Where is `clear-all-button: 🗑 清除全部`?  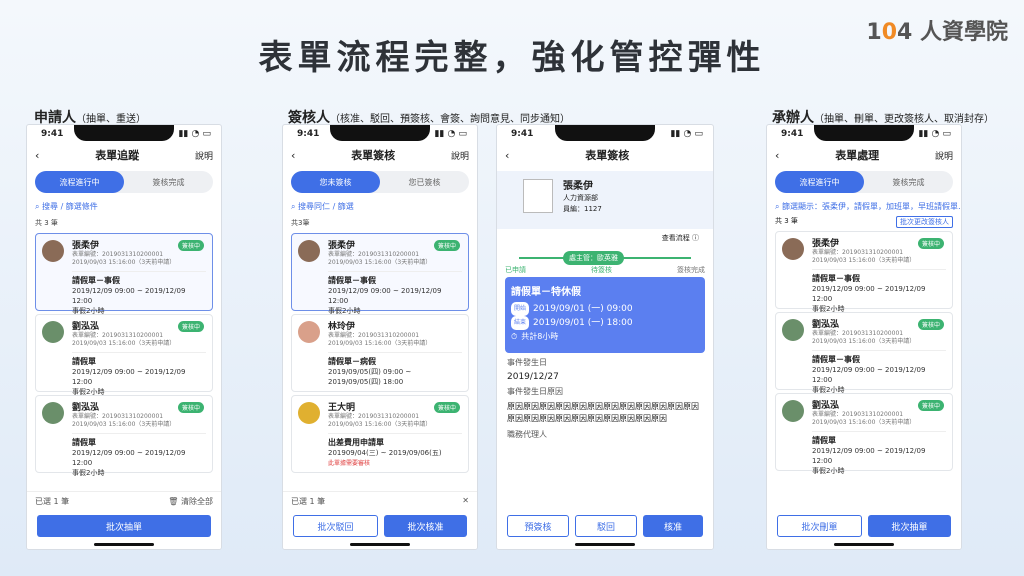
clear-all-button: 🗑 清除全部 is located at coordinates (190, 501).